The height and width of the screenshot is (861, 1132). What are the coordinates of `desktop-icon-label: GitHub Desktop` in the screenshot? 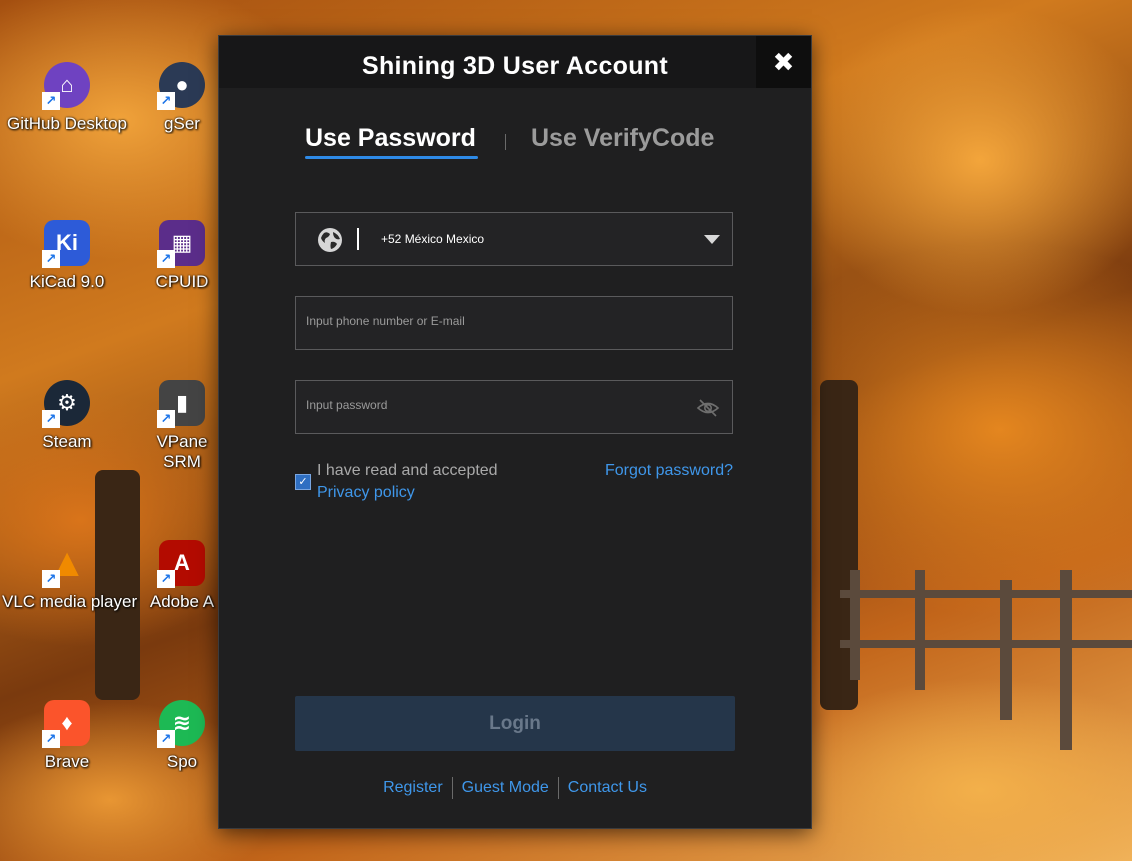 It's located at (67, 123).